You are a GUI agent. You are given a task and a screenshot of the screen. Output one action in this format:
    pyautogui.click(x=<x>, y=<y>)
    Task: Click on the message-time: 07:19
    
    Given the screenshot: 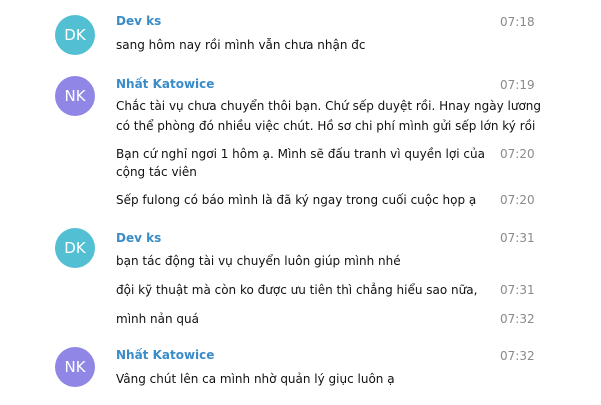 What is the action you would take?
    pyautogui.click(x=517, y=85)
    